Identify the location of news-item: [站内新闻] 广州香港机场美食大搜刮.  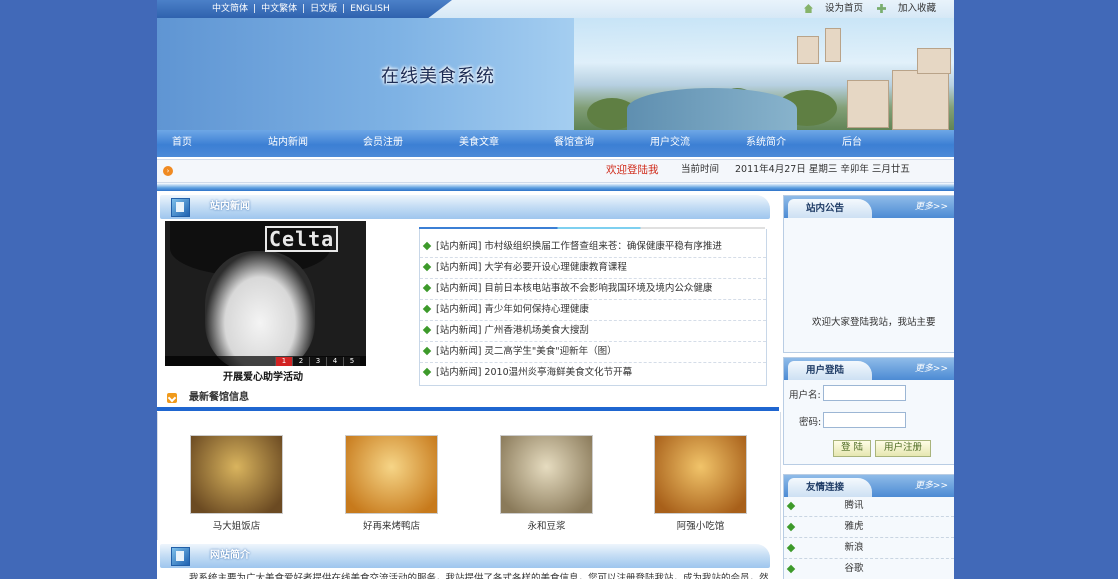
(593, 331).